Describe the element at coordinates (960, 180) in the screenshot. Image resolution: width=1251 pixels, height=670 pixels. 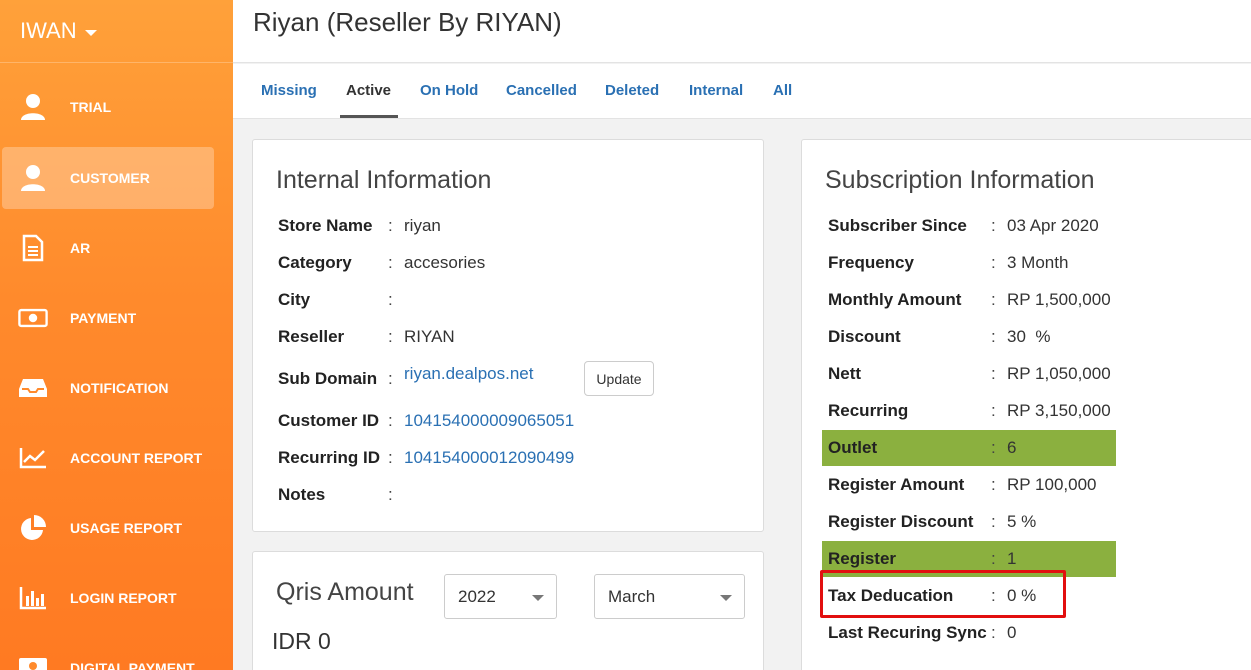
I see `panel-title: Subscription Information` at that location.